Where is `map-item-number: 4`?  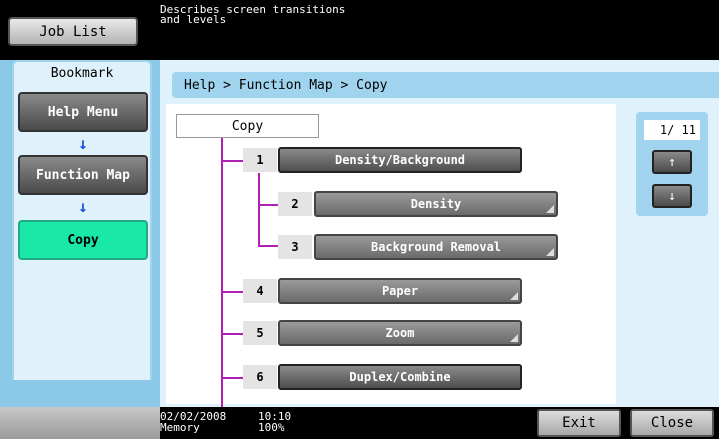
map-item-number: 4 is located at coordinates (260, 291).